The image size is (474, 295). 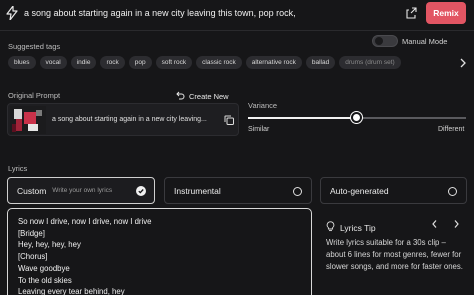 What do you see at coordinates (83, 62) in the screenshot?
I see `tag-chip: indie` at bounding box center [83, 62].